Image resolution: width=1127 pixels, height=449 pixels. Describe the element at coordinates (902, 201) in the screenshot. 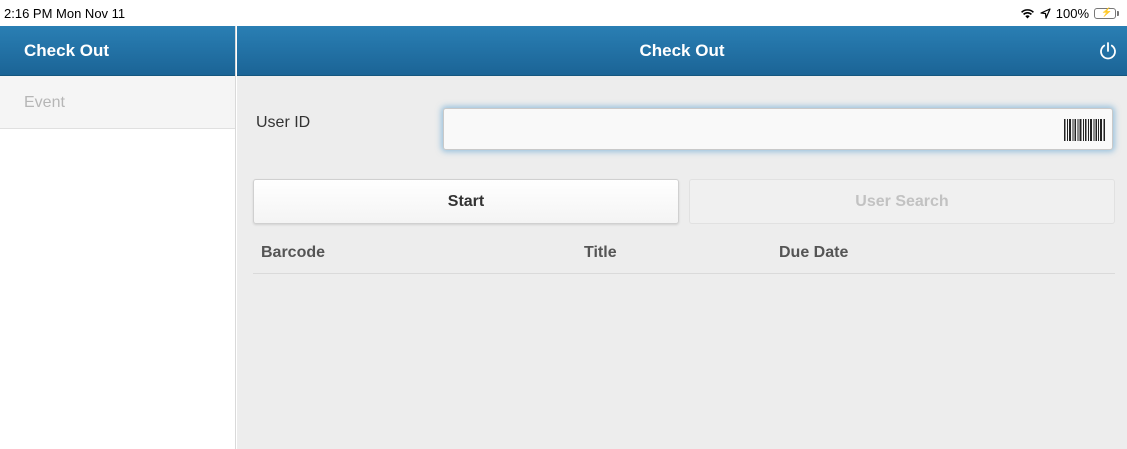

I see `user-search-button: User Search` at that location.